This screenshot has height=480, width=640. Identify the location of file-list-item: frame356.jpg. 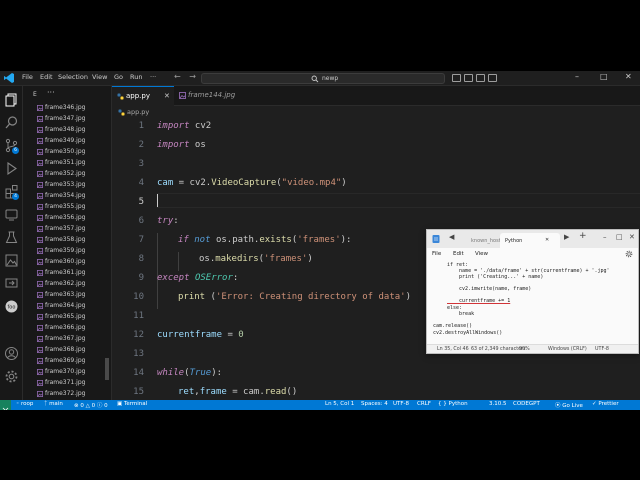
(67, 218).